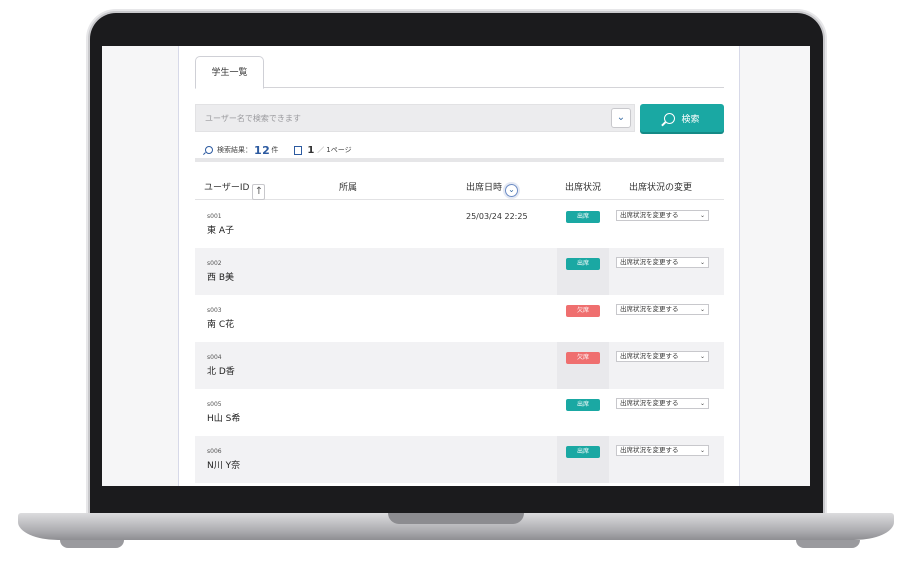 The width and height of the screenshot is (913, 575). I want to click on user-id: s001, so click(214, 216).